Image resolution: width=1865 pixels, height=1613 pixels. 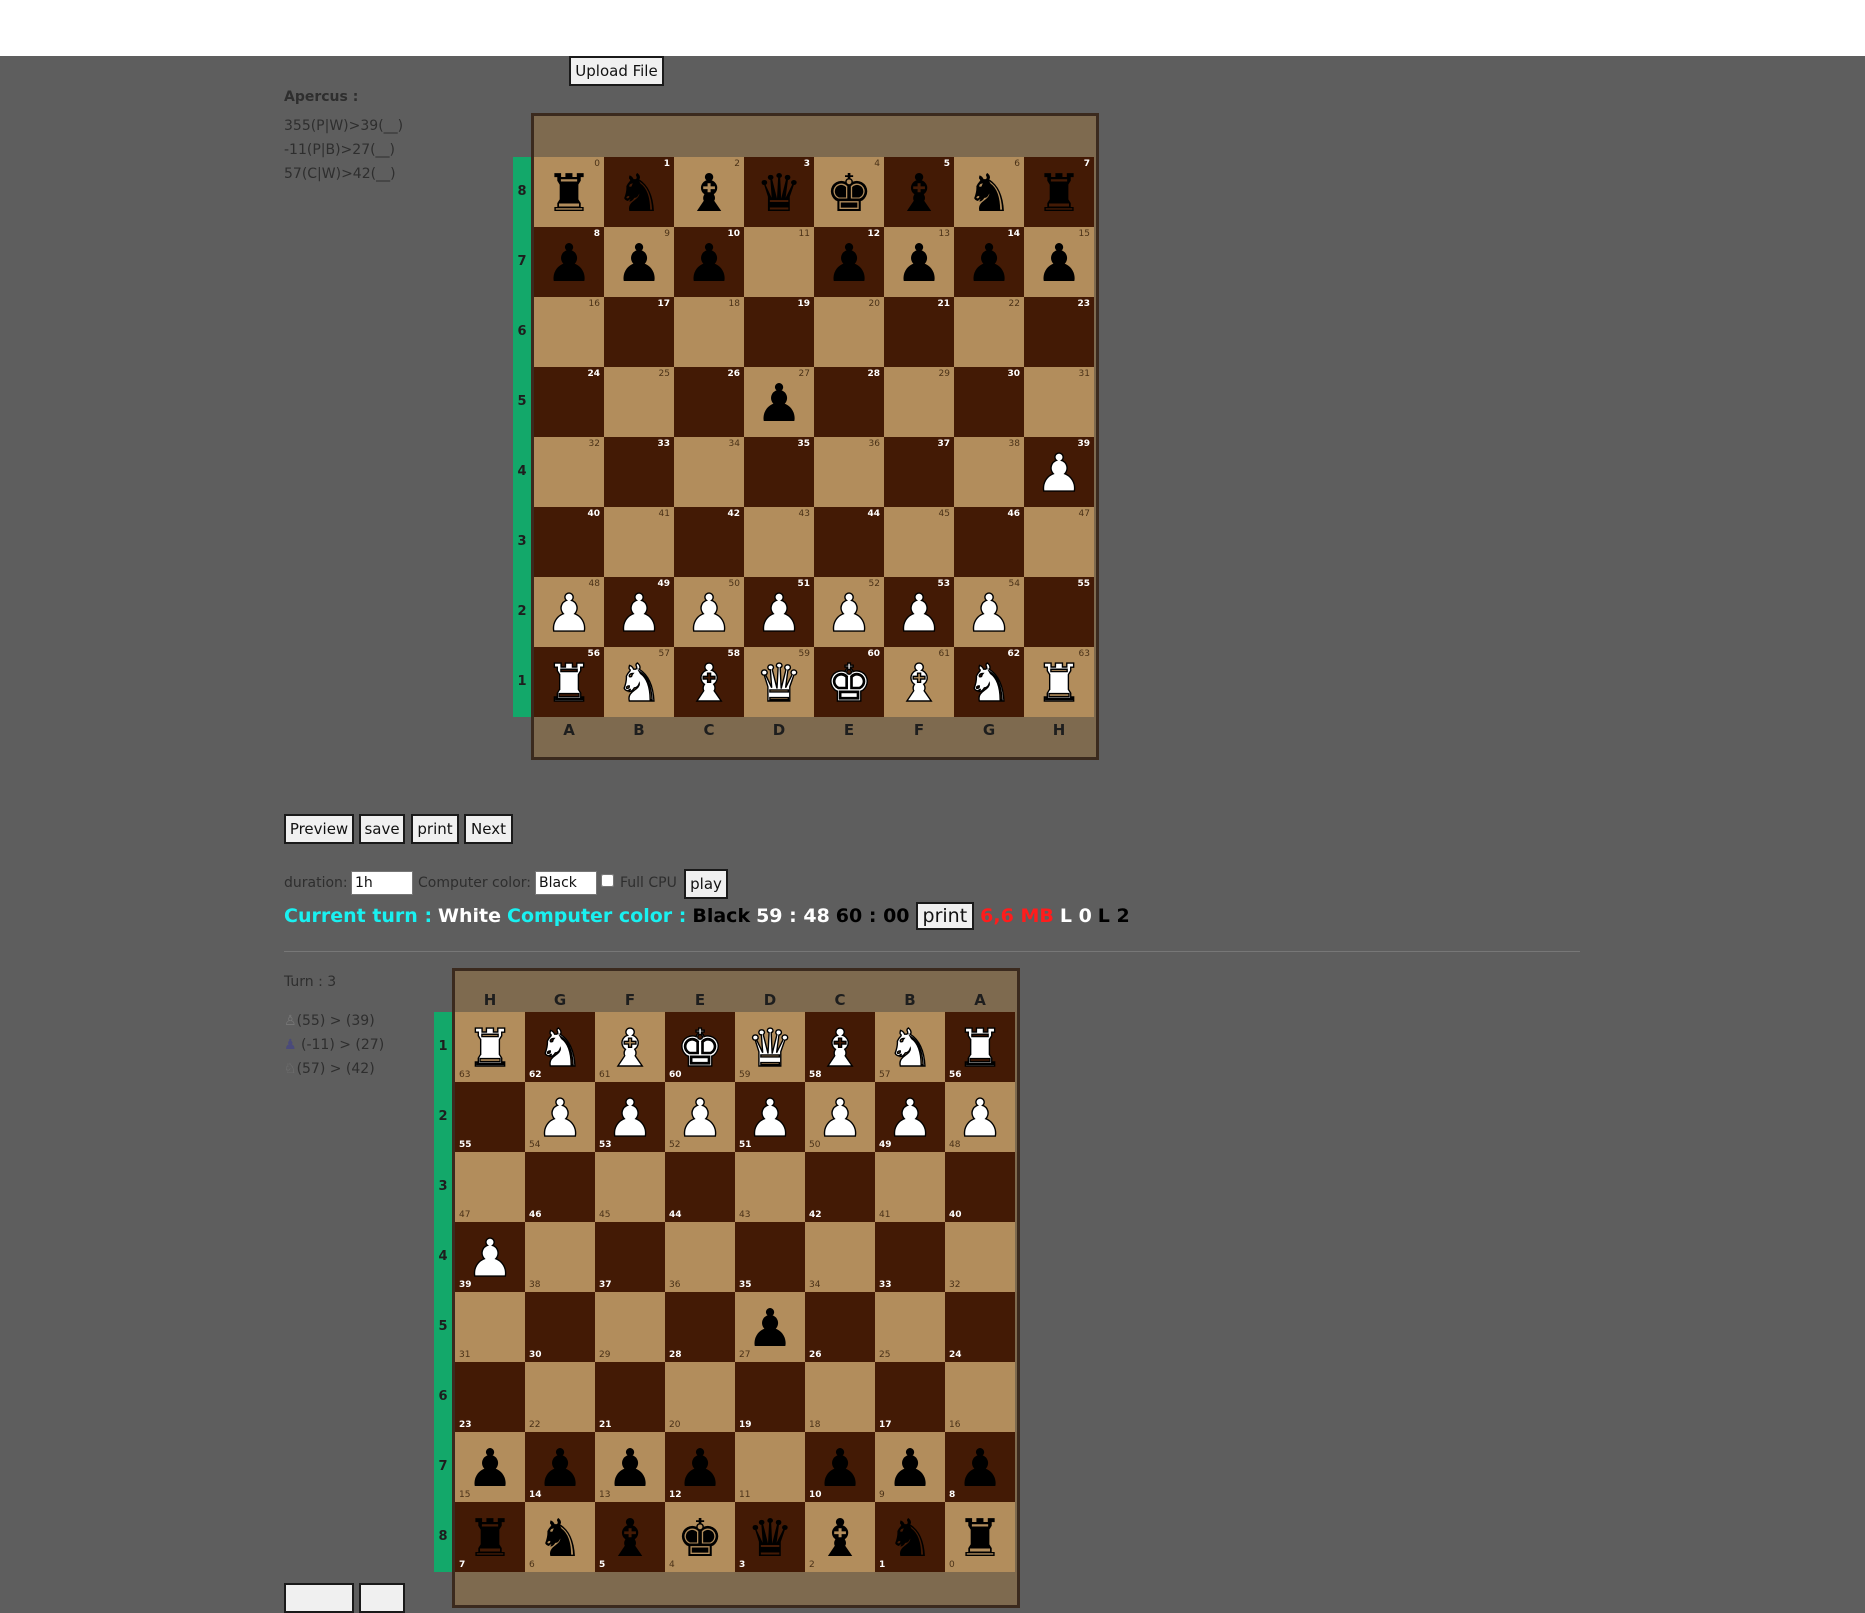 What do you see at coordinates (700, 1047) in the screenshot?
I see `board-square: 60 ♚` at bounding box center [700, 1047].